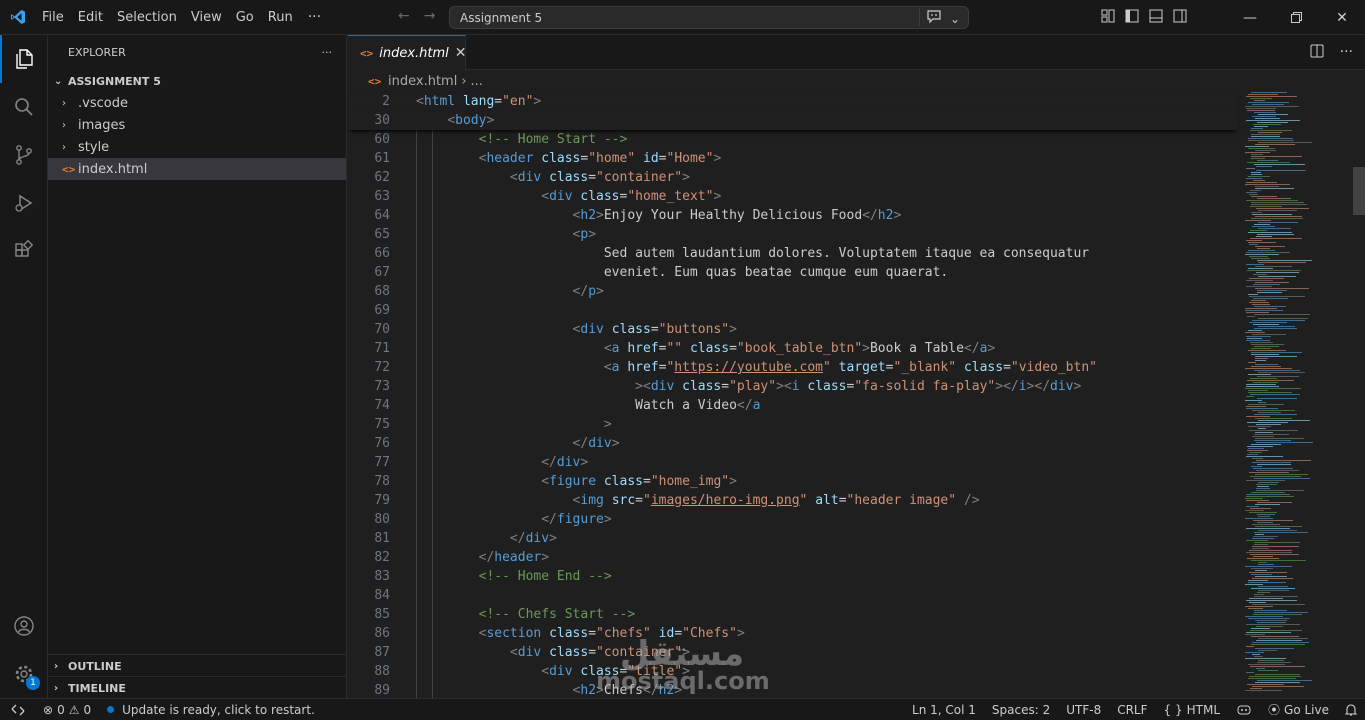 Image resolution: width=1365 pixels, height=720 pixels. What do you see at coordinates (1274, 710) in the screenshot?
I see `broadcast-icon: ⦿` at bounding box center [1274, 710].